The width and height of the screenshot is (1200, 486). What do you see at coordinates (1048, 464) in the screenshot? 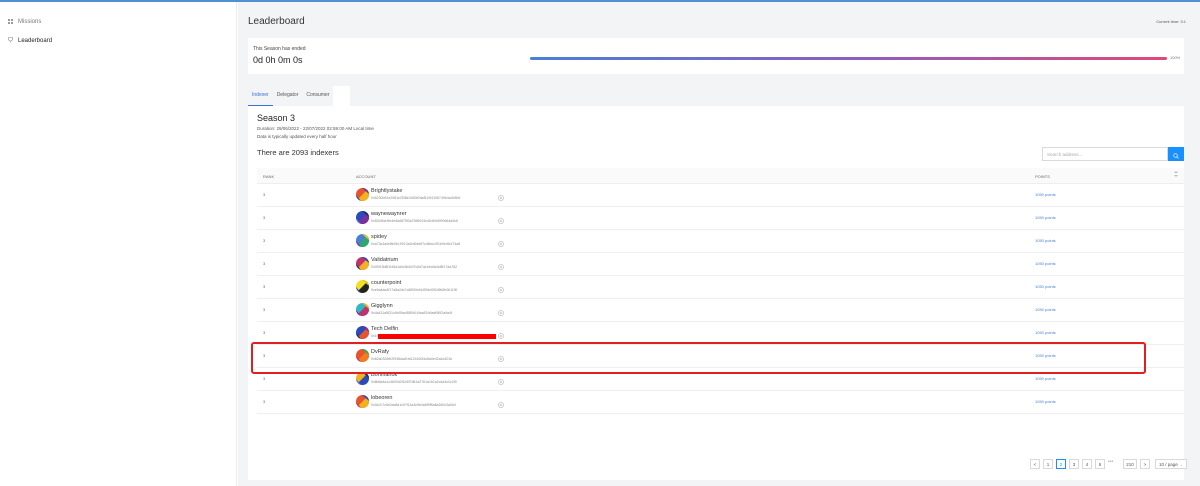
I see `page-1: 1` at bounding box center [1048, 464].